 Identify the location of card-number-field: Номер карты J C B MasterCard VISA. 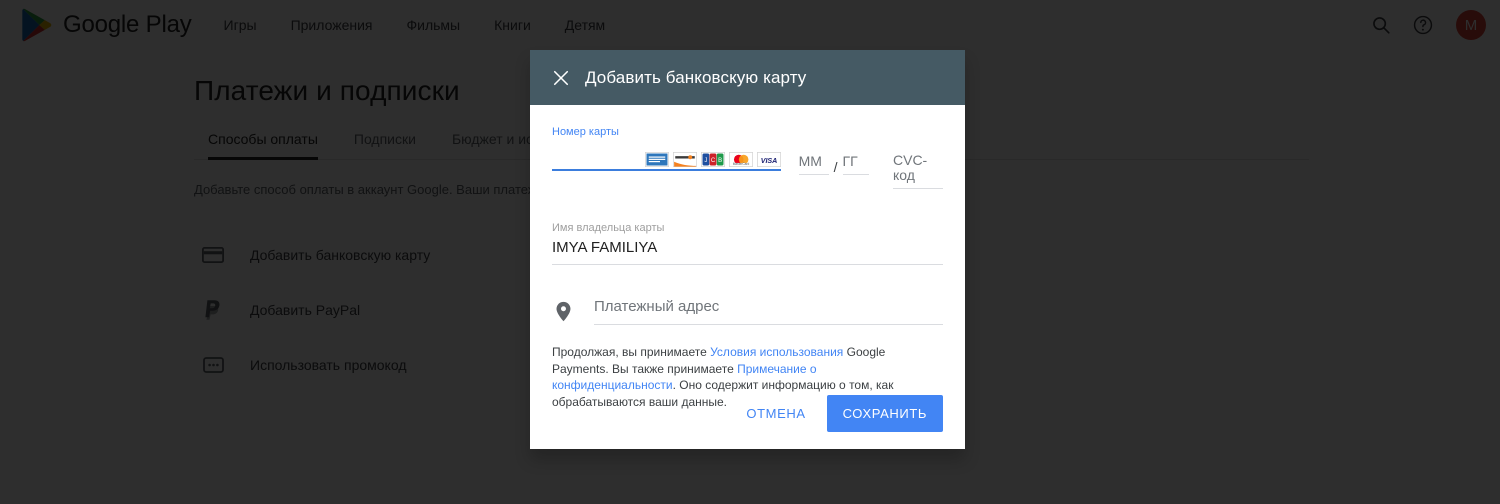
(666, 148).